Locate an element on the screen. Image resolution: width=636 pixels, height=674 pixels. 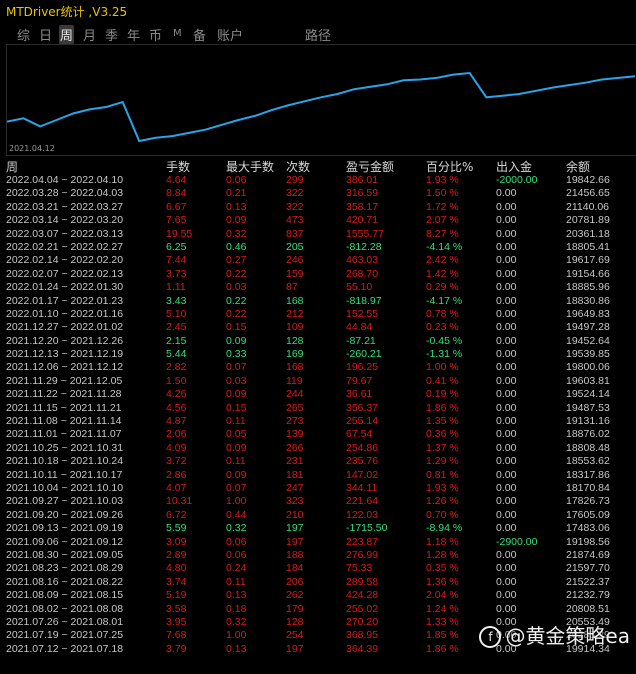
tab-m: M is located at coordinates (177, 33).